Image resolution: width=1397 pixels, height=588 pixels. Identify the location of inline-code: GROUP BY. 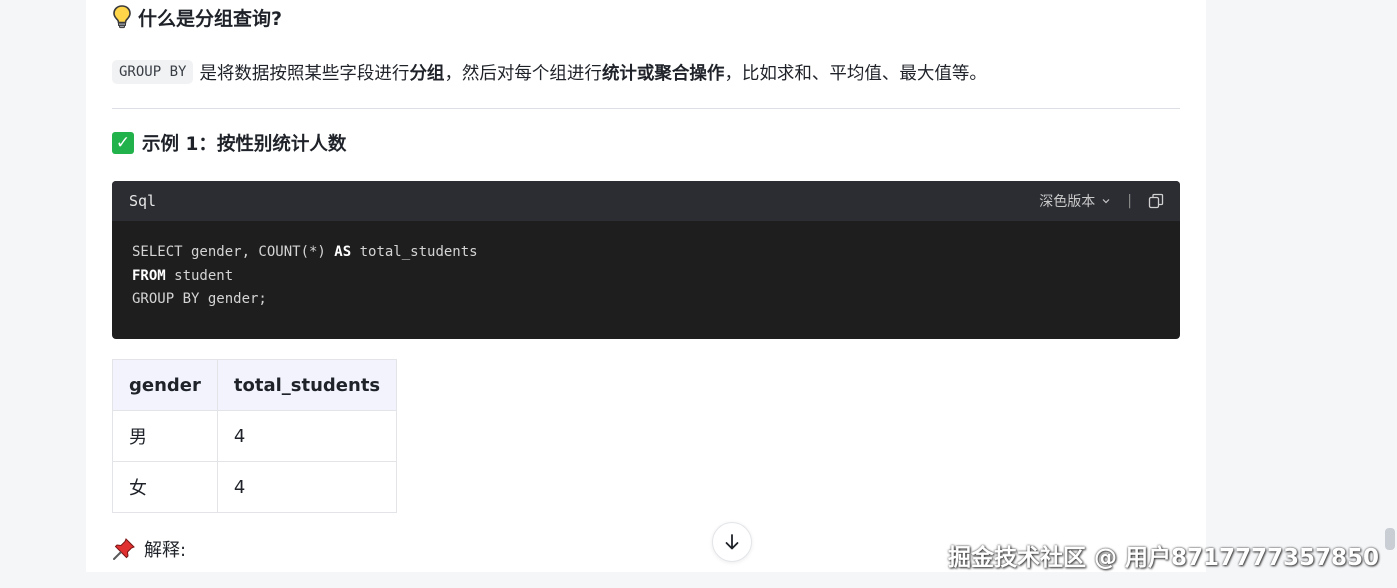
(153, 72).